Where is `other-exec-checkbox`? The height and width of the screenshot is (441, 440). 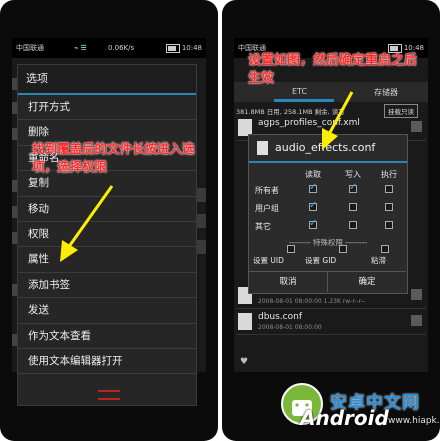 other-exec-checkbox is located at coordinates (389, 225).